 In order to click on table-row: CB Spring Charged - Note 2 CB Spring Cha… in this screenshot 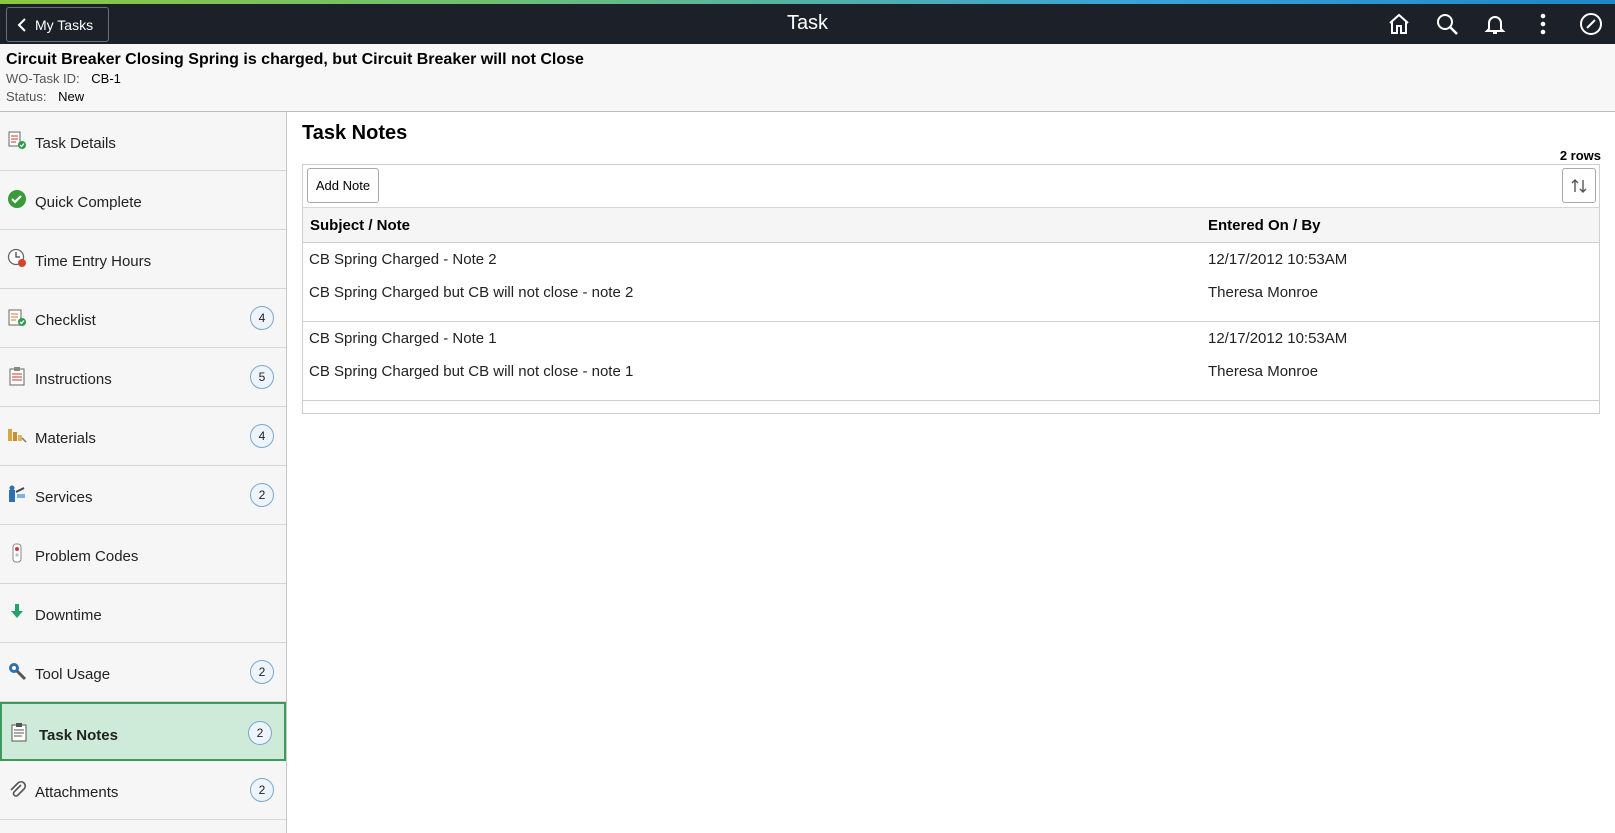, I will do `click(951, 282)`.